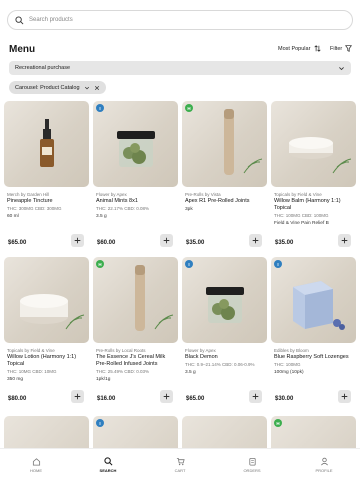 This screenshot has width=360, height=480. I want to click on sort-button: Most Popular, so click(299, 48).